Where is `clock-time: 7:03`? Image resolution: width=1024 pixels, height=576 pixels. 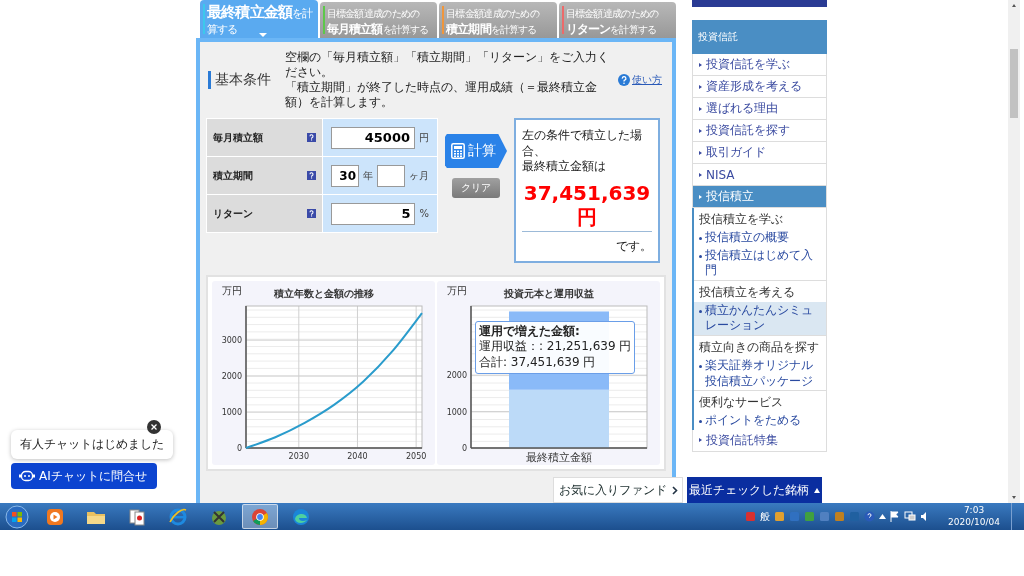 clock-time: 7:03 is located at coordinates (974, 511).